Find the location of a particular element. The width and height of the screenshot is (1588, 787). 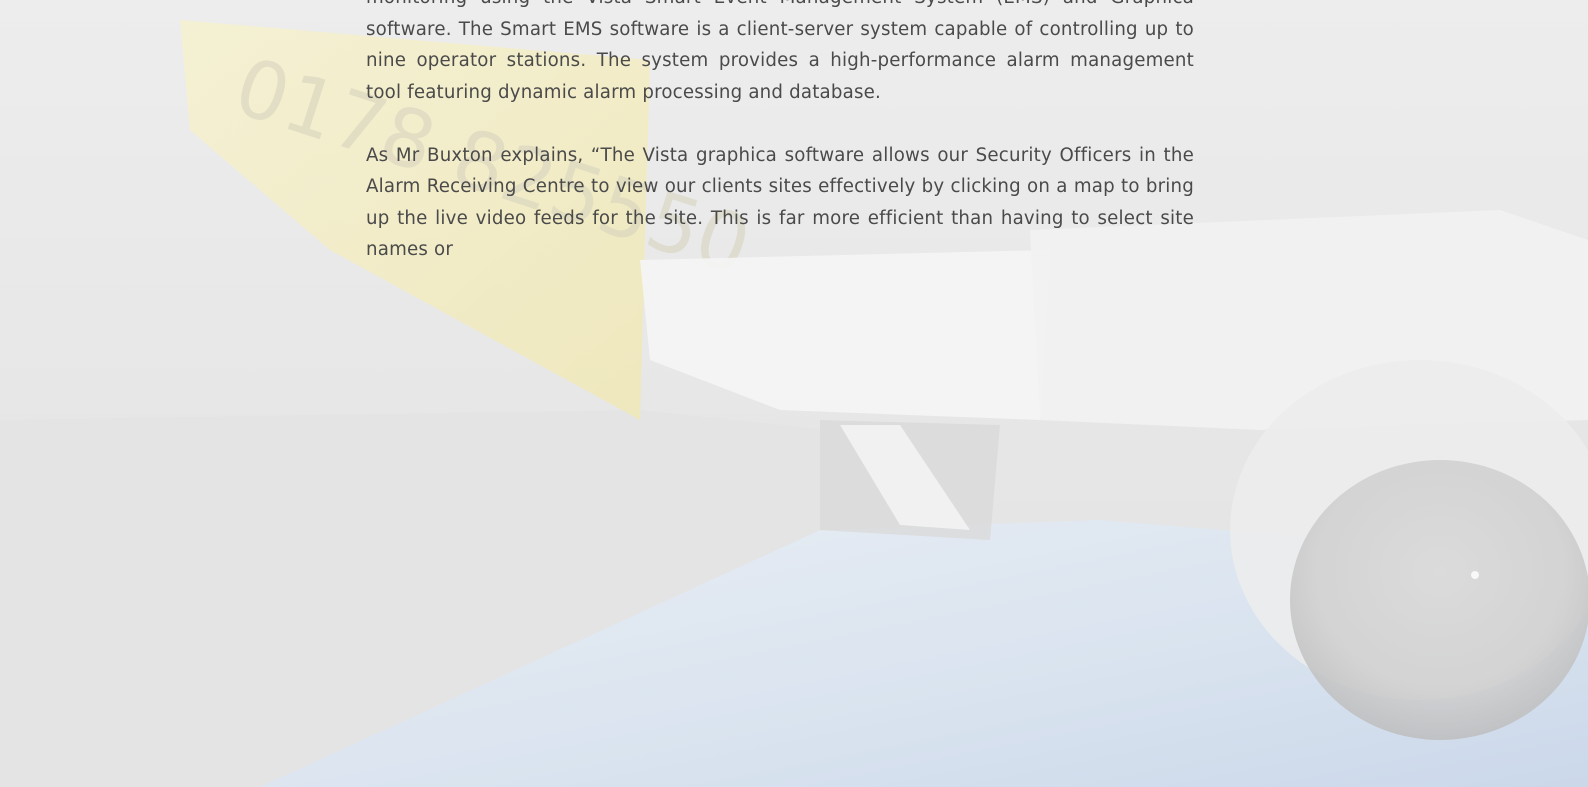

dome-glint is located at coordinates (1475, 575).